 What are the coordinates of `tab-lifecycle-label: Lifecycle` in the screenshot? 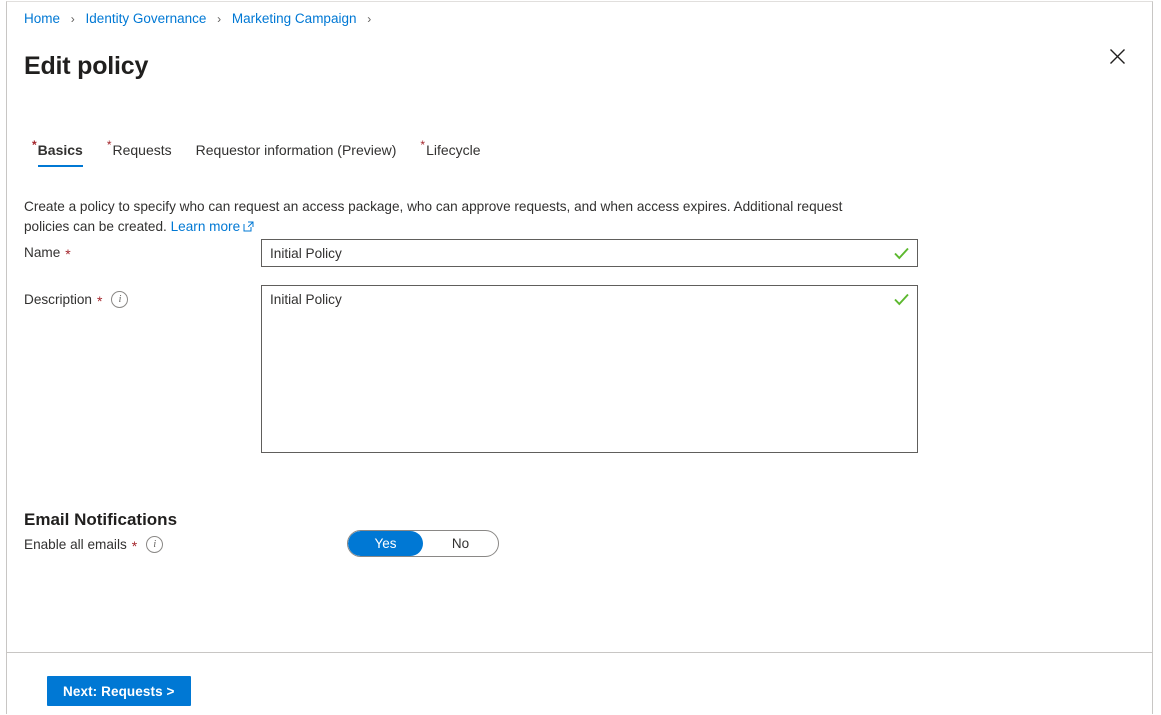 It's located at (453, 150).